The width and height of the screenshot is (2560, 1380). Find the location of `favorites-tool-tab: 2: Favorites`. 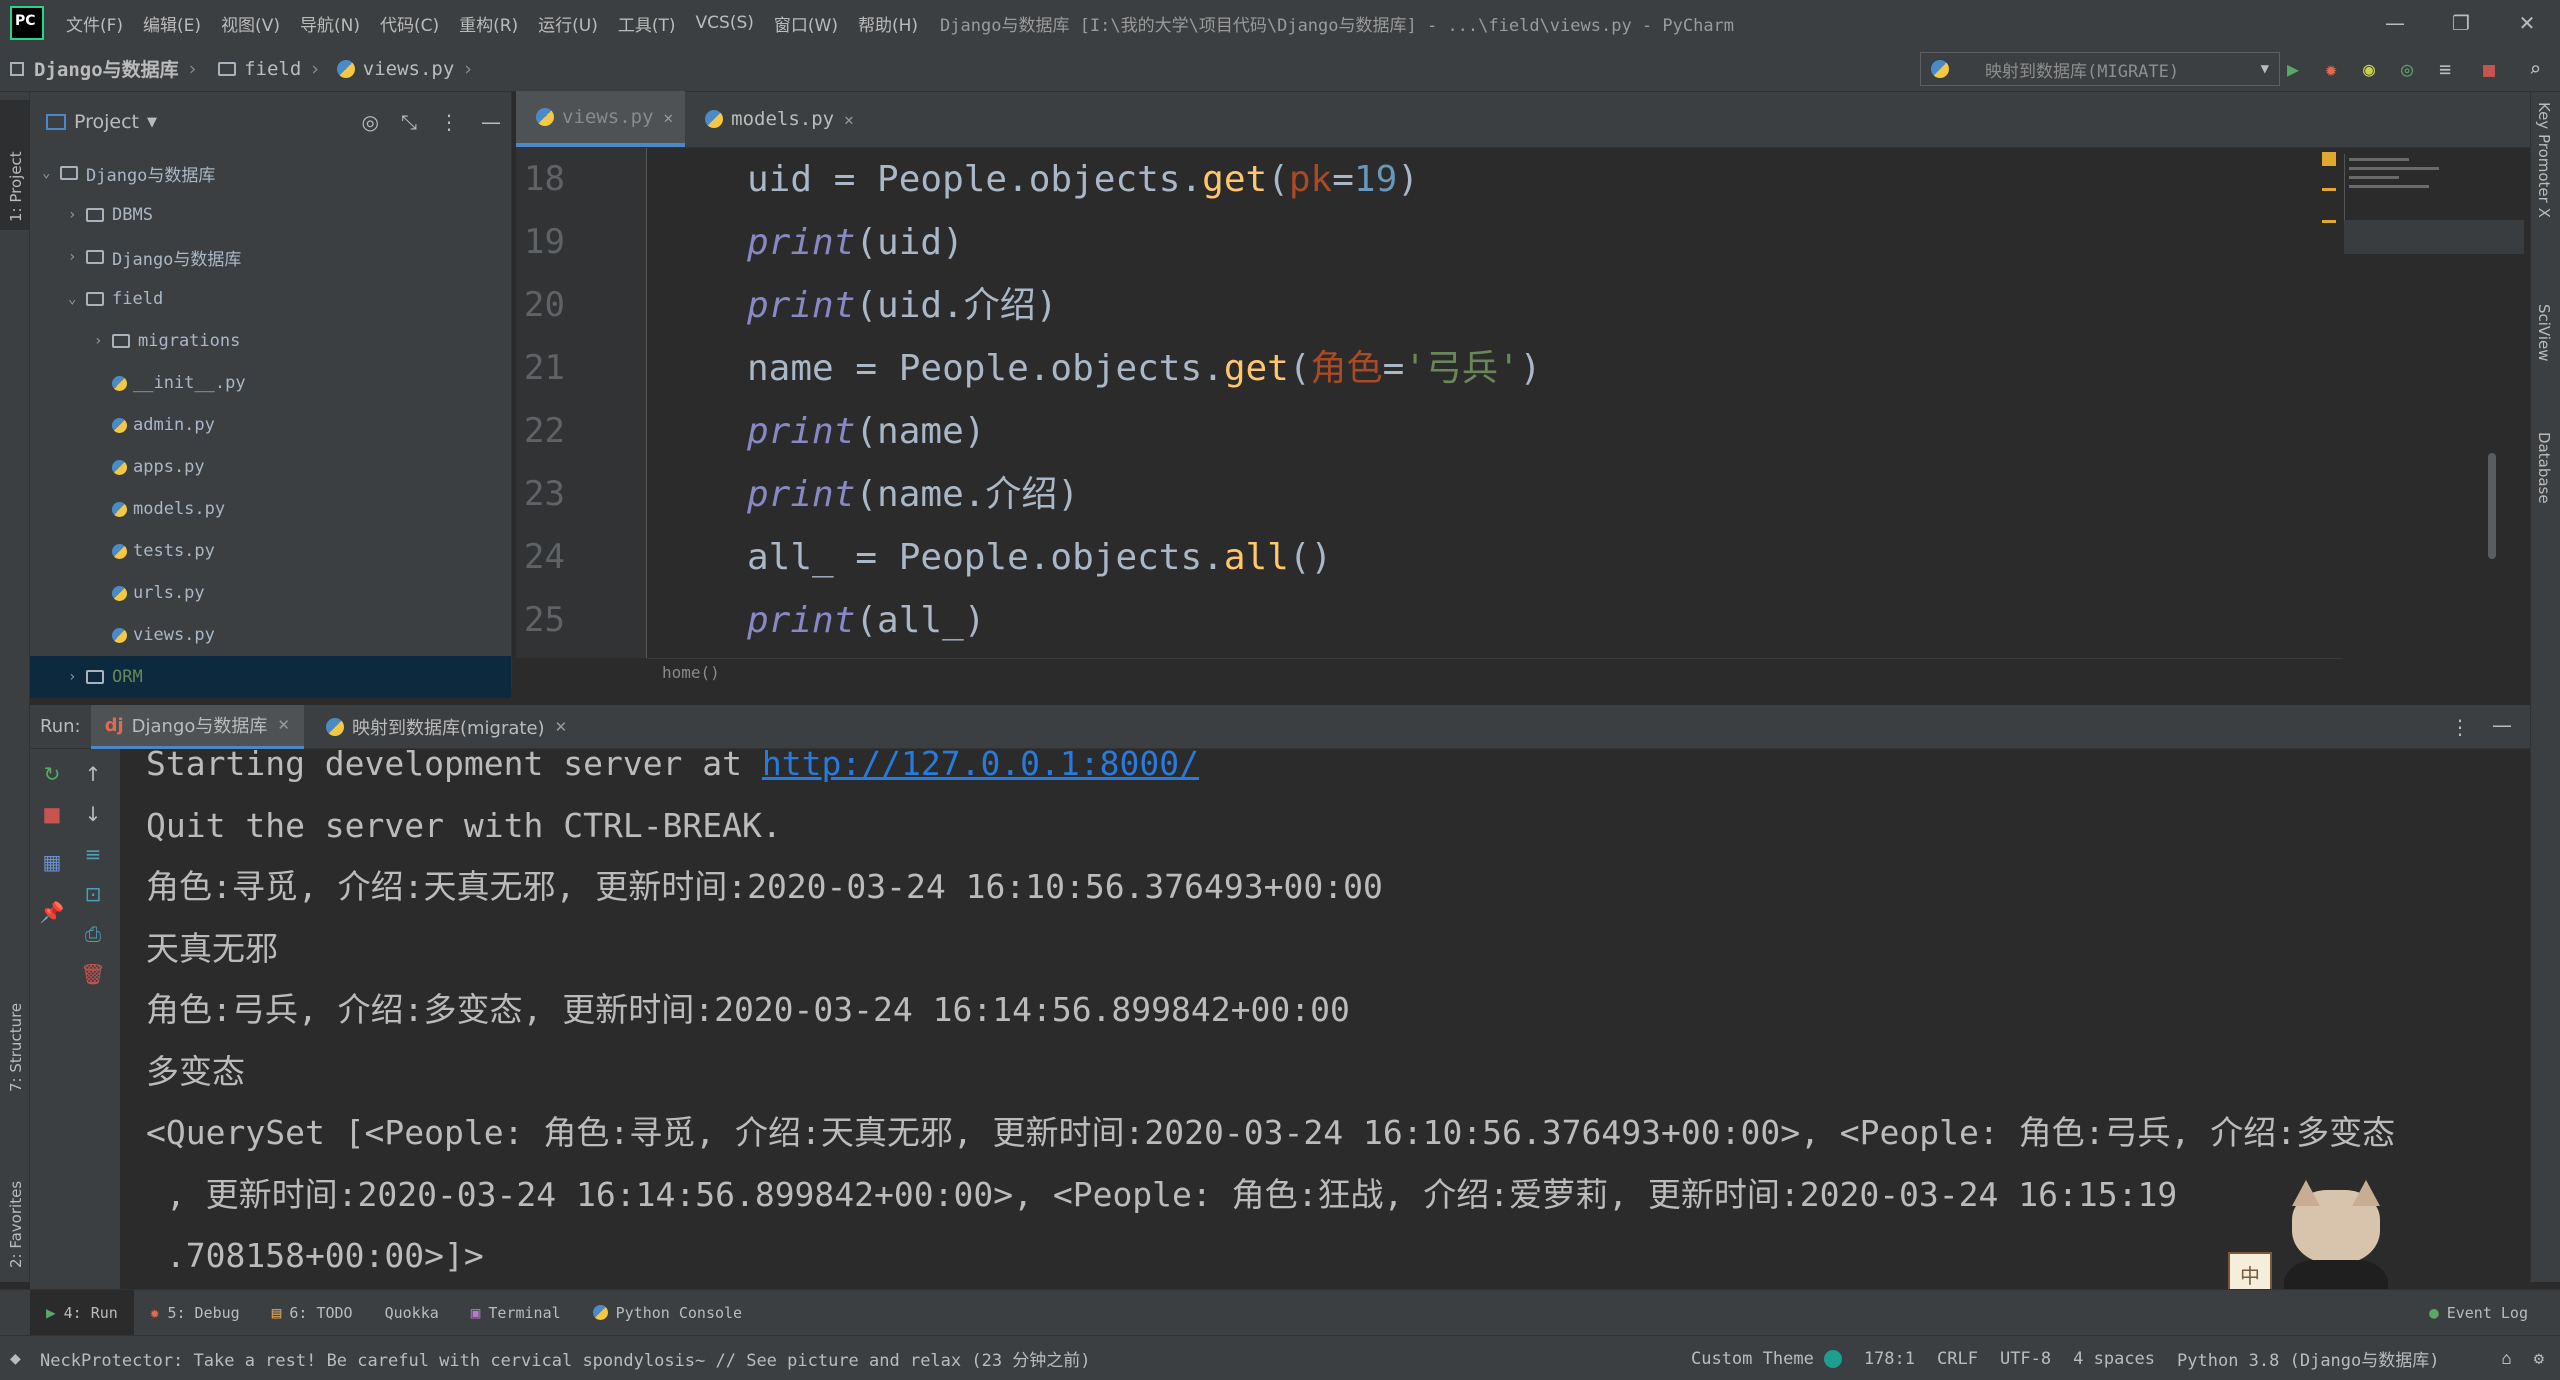

favorites-tool-tab: 2: Favorites is located at coordinates (15, 1207).